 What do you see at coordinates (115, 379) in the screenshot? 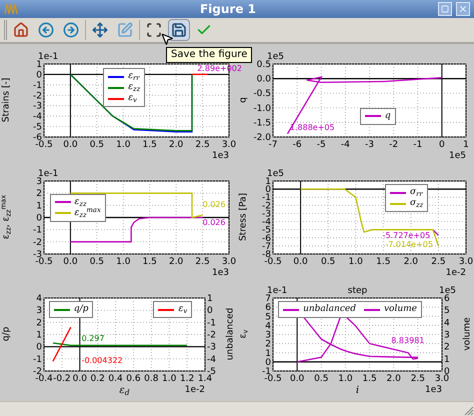
I see `tick-label: 0.4` at bounding box center [115, 379].